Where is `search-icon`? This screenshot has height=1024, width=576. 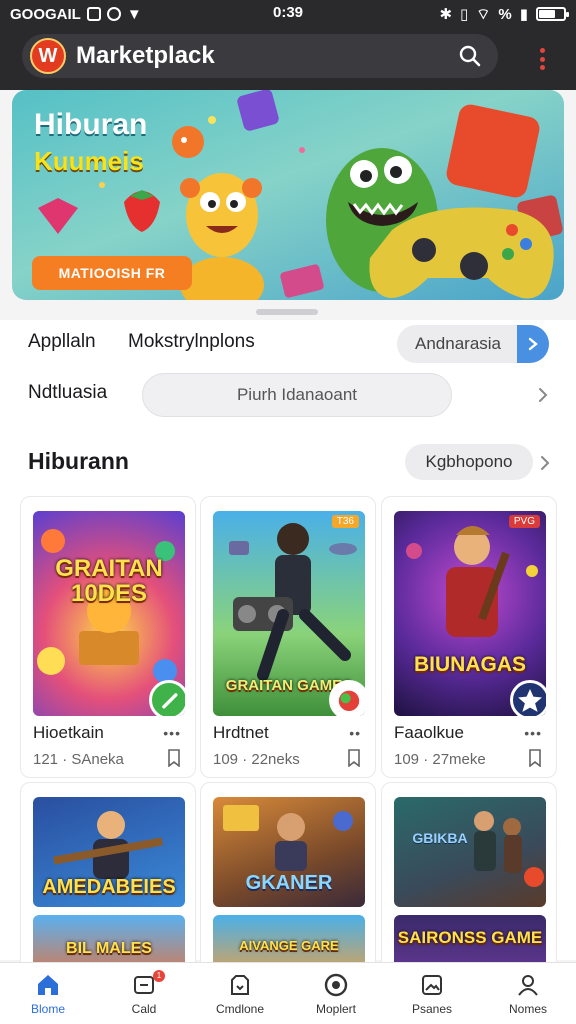 search-icon is located at coordinates (470, 56).